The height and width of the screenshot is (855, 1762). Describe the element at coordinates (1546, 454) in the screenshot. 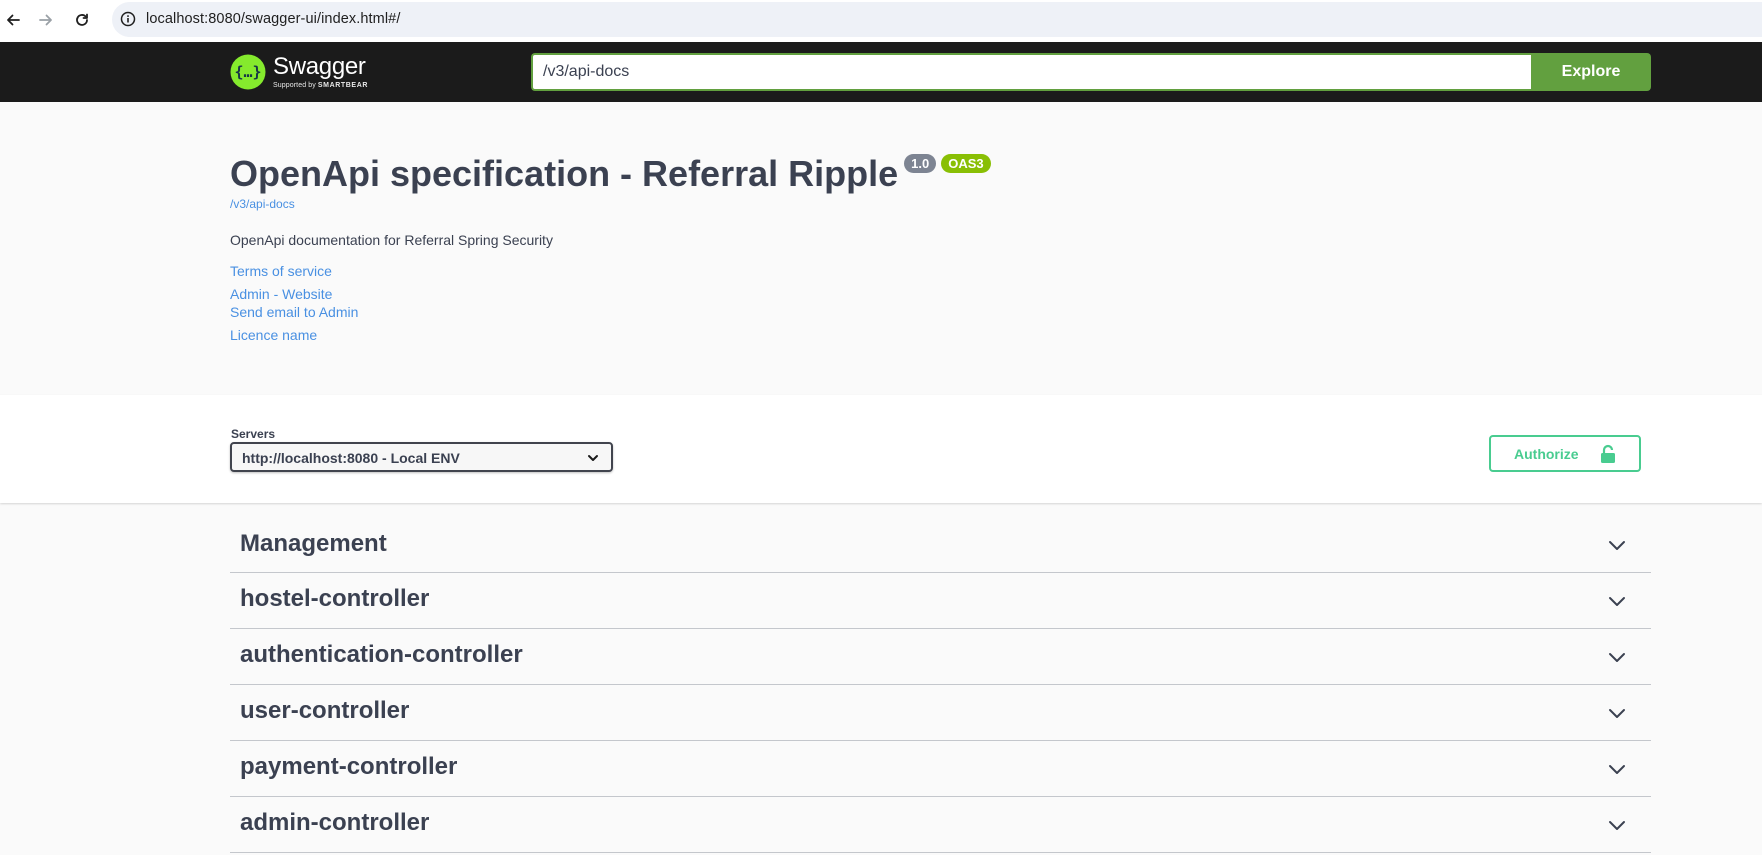

I see `authorize-label: Authorize` at that location.